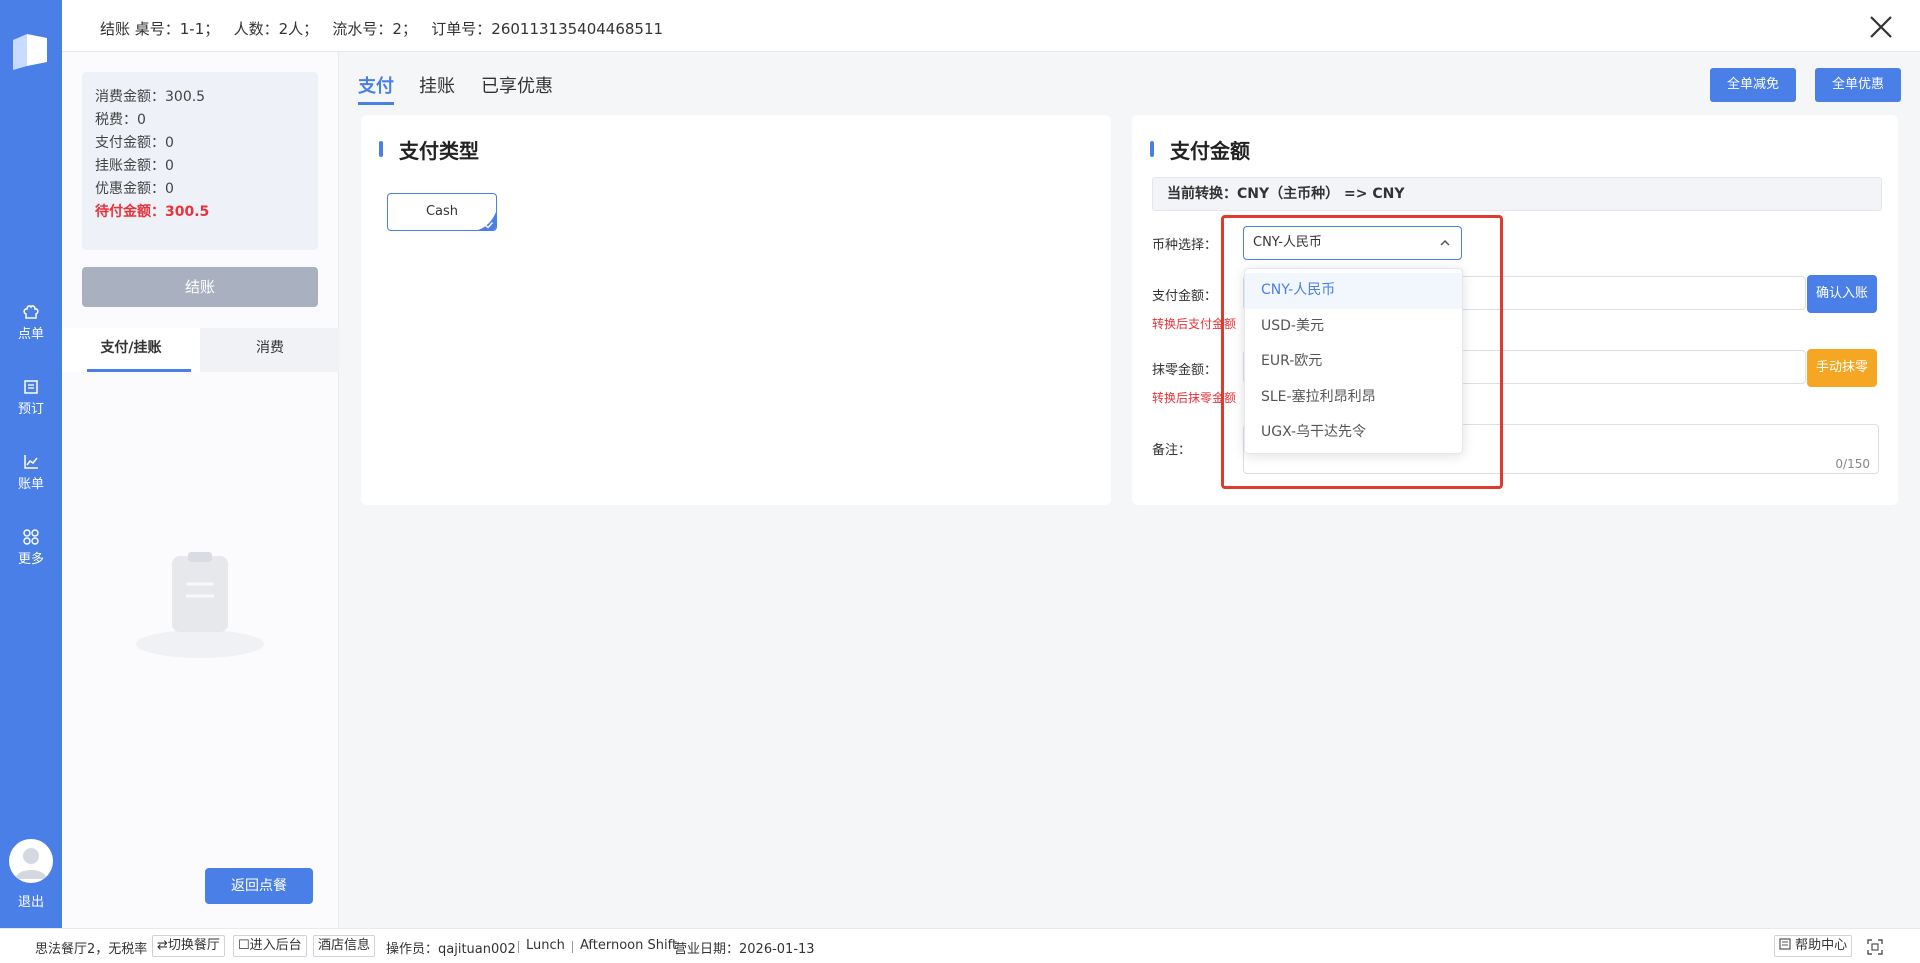  What do you see at coordinates (150, 97) in the screenshot?
I see `consumption-amount: 消费金额：300.5` at bounding box center [150, 97].